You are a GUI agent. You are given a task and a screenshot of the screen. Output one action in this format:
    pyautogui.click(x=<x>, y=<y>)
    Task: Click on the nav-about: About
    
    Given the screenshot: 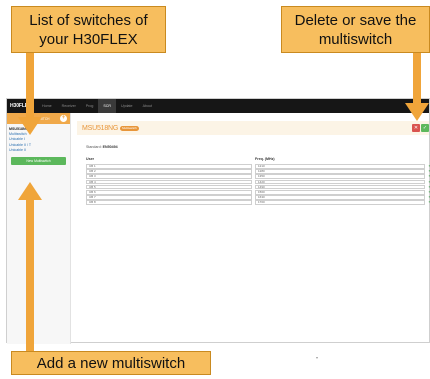 What is the action you would take?
    pyautogui.click(x=147, y=106)
    